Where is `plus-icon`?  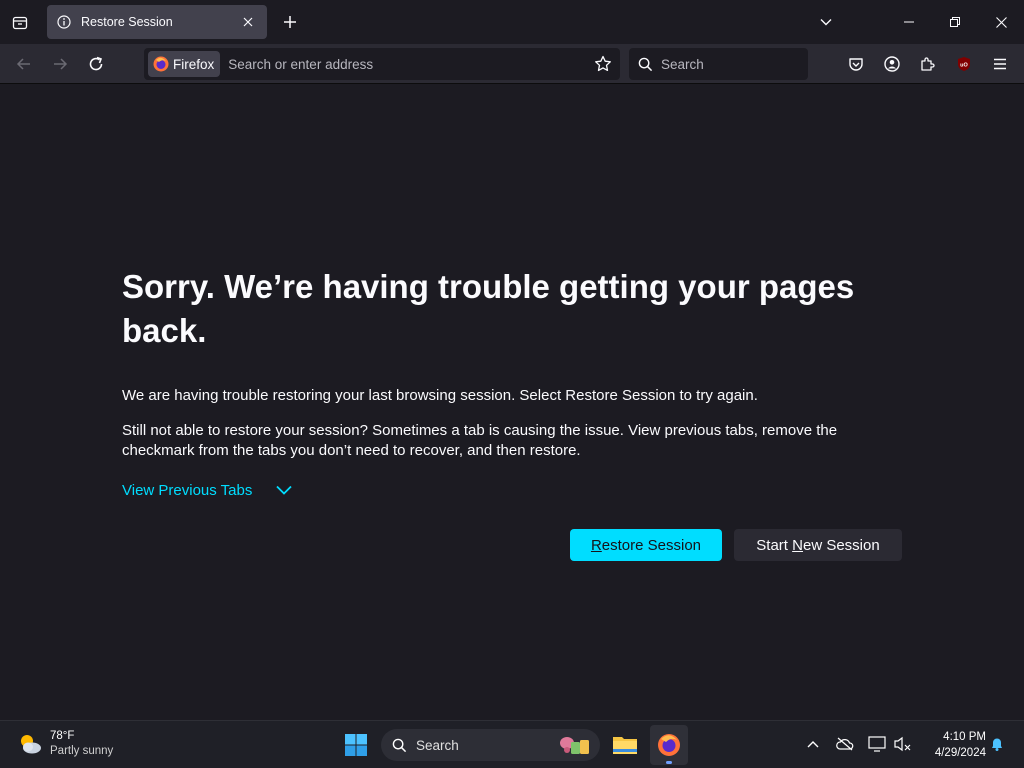 plus-icon is located at coordinates (290, 22).